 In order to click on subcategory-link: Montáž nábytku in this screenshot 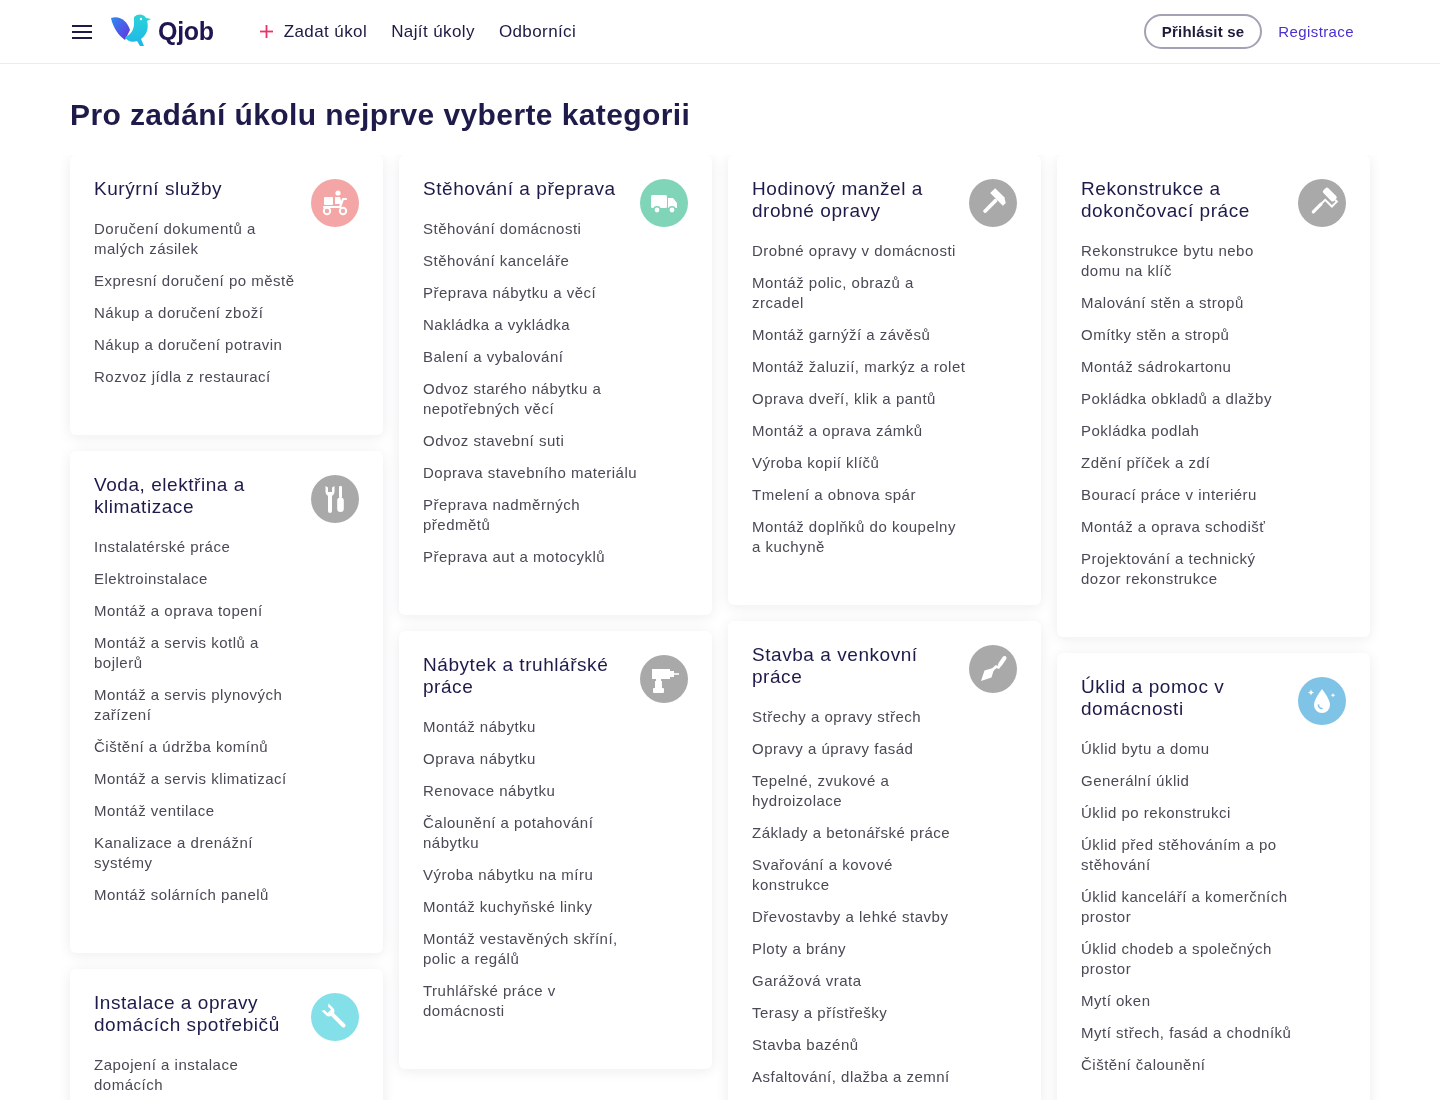, I will do `click(479, 727)`.